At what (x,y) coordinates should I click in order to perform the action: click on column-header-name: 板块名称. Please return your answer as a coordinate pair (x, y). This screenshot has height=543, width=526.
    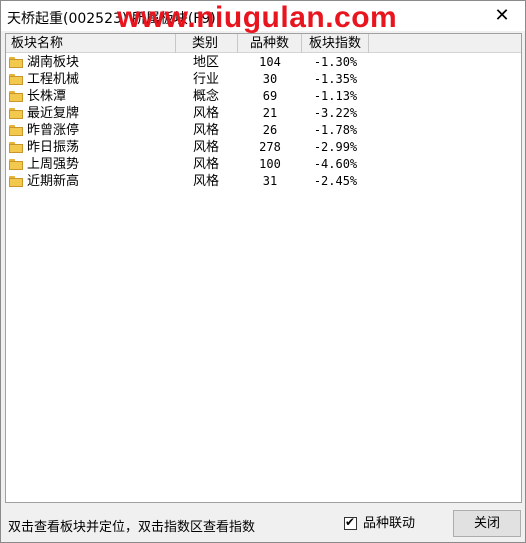
    Looking at the image, I should click on (91, 43).